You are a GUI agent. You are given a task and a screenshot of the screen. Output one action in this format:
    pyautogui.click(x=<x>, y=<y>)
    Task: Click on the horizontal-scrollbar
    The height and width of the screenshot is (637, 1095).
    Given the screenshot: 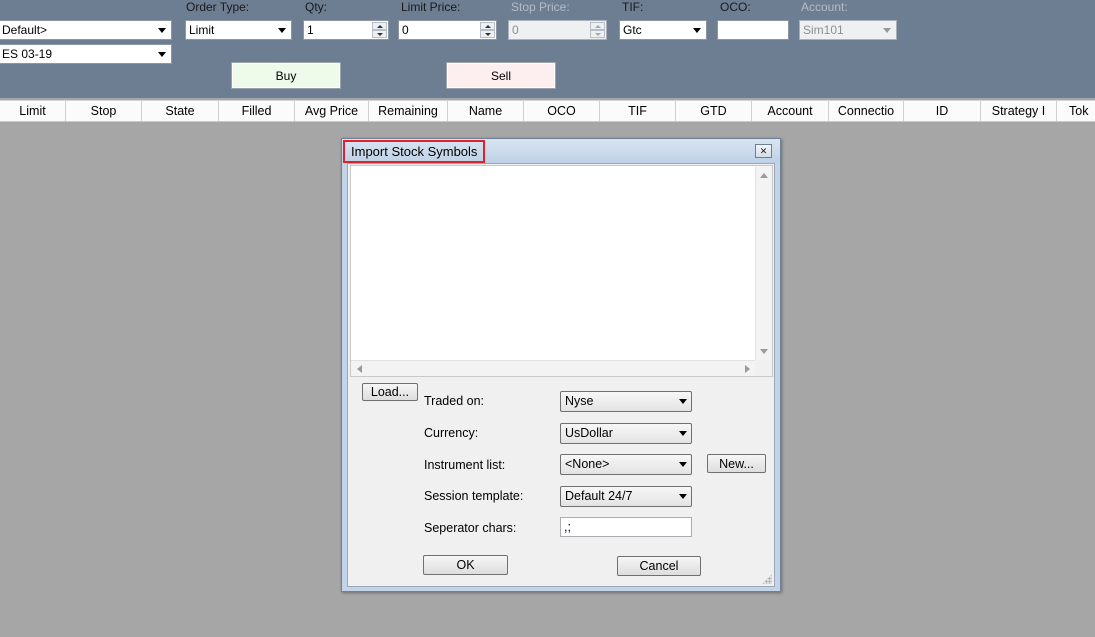 What is the action you would take?
    pyautogui.click(x=553, y=368)
    